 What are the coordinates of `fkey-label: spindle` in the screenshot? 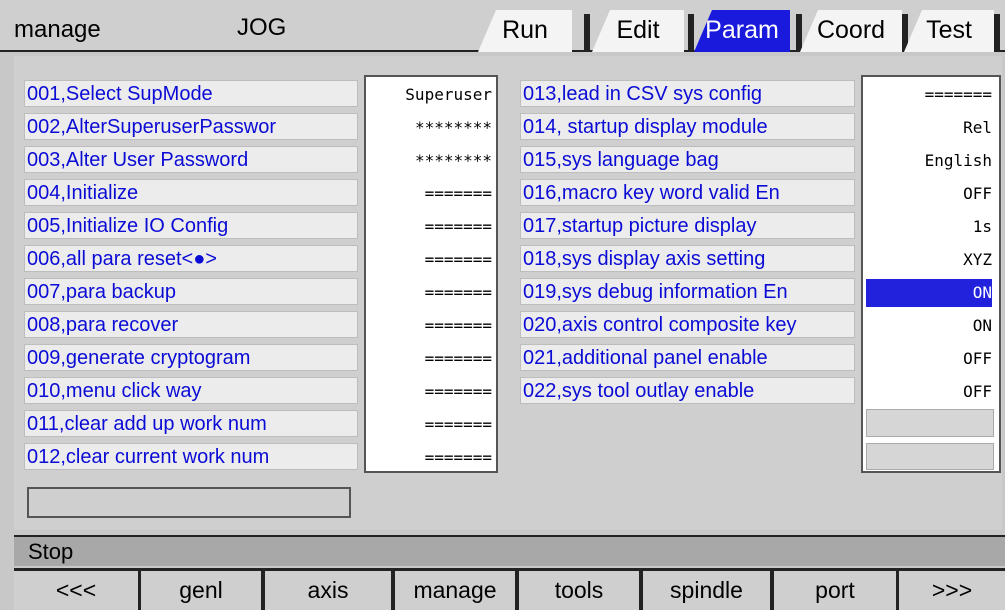 It's located at (706, 590).